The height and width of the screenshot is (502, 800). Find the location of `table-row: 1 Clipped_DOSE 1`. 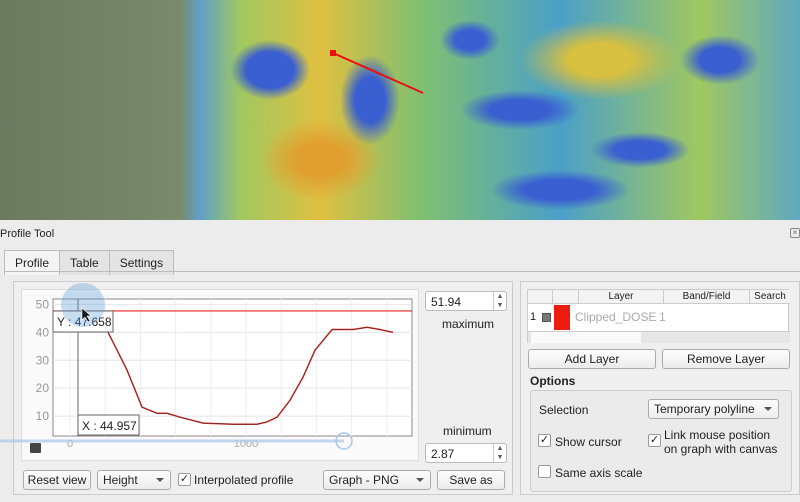

table-row: 1 Clipped_DOSE 1 is located at coordinates (659, 317).